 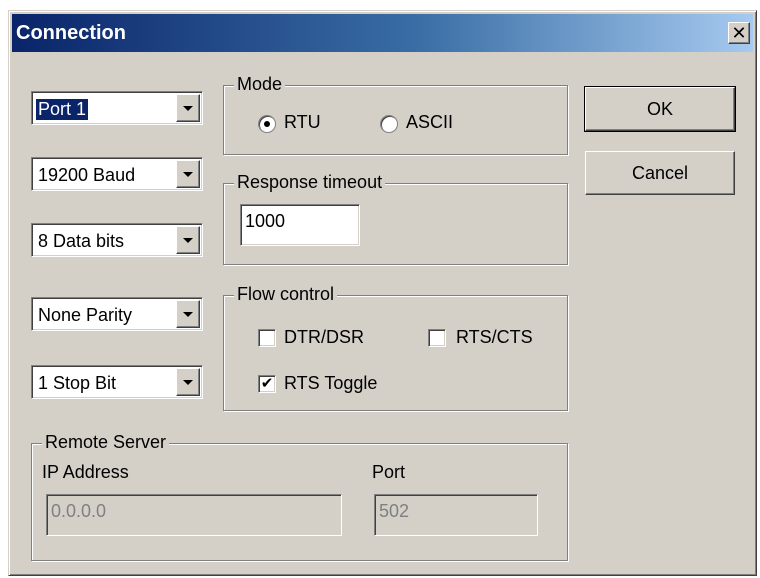 I want to click on dtr-dsr-checkbox, so click(x=267, y=338).